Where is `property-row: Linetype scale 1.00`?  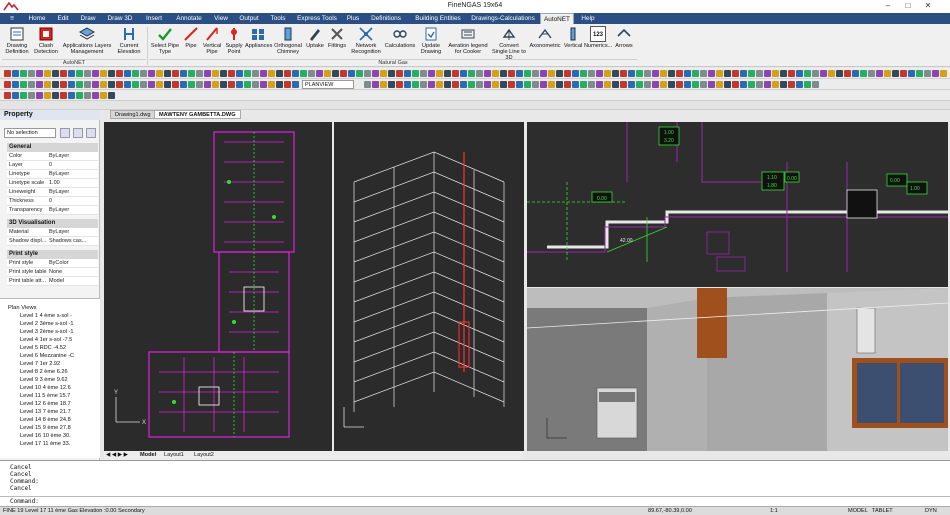 property-row: Linetype scale 1.00 is located at coordinates (52, 183).